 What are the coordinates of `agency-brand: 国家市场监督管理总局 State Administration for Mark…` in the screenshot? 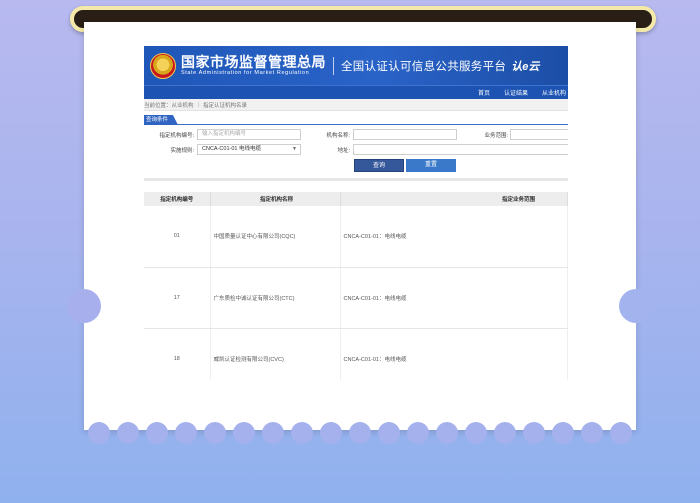 It's located at (253, 66).